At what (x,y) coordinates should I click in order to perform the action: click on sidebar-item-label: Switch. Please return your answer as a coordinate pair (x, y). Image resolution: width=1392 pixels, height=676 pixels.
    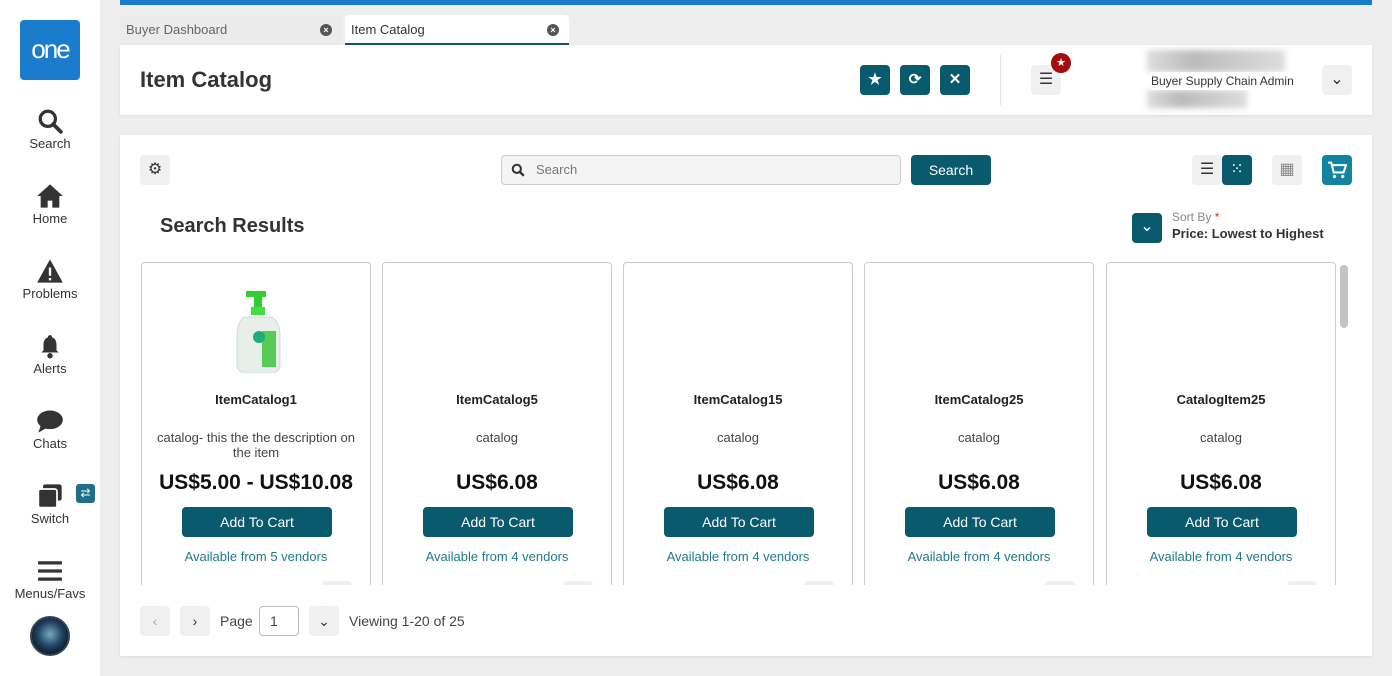
    Looking at the image, I should click on (50, 518).